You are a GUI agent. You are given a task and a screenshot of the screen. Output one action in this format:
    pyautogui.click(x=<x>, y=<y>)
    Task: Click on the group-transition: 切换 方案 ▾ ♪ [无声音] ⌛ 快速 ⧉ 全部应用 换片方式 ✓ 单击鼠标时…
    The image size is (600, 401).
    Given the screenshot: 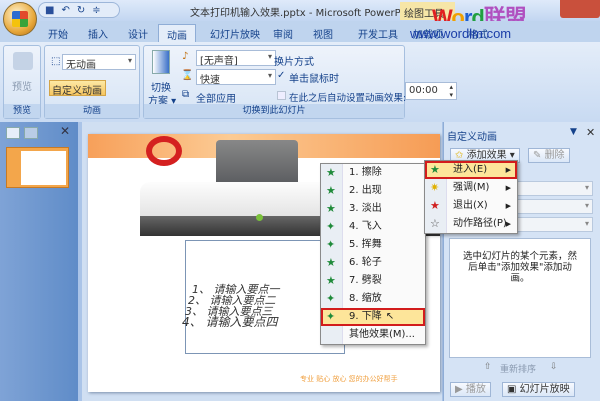 What is the action you would take?
    pyautogui.click(x=275, y=82)
    